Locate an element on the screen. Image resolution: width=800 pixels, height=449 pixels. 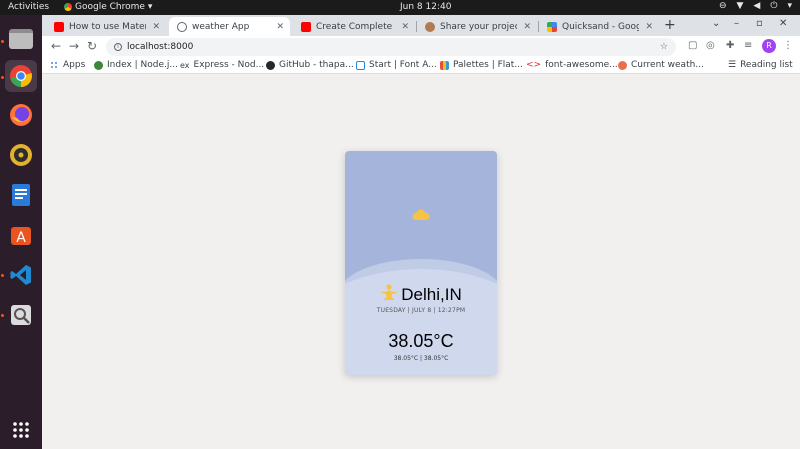
palette-icon is located at coordinates (444, 65).